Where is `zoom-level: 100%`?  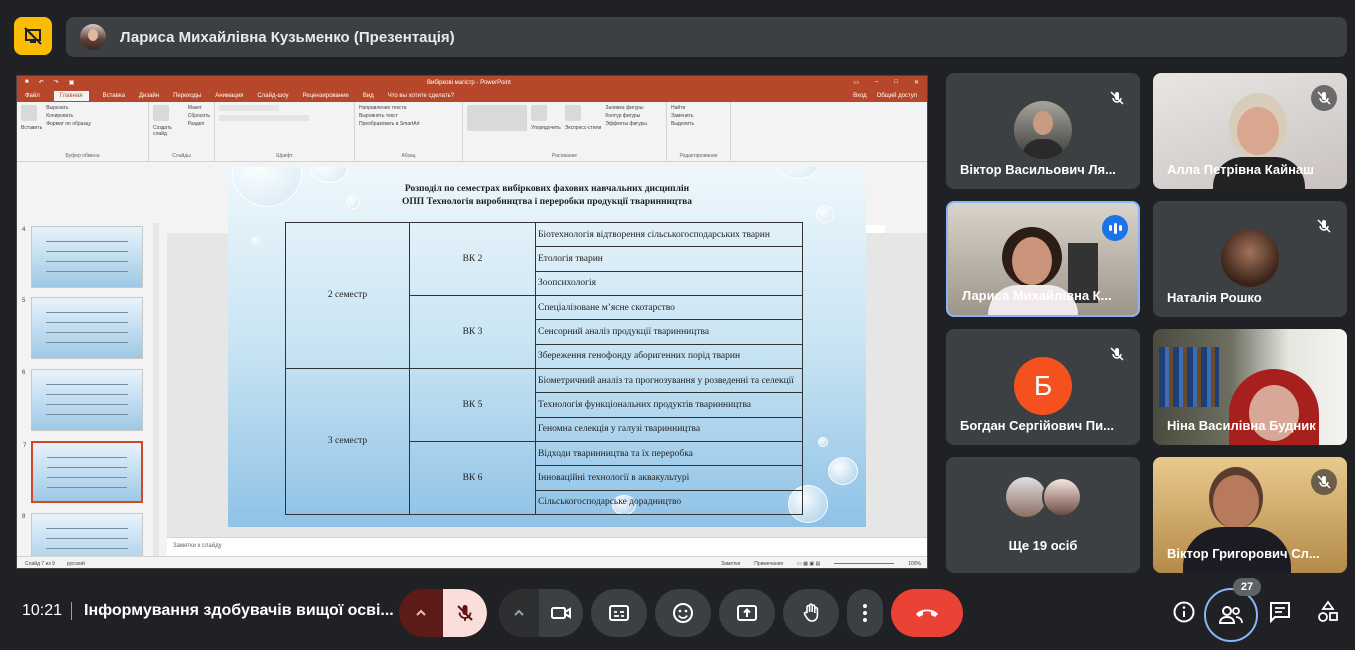
zoom-level: 100% is located at coordinates (914, 564).